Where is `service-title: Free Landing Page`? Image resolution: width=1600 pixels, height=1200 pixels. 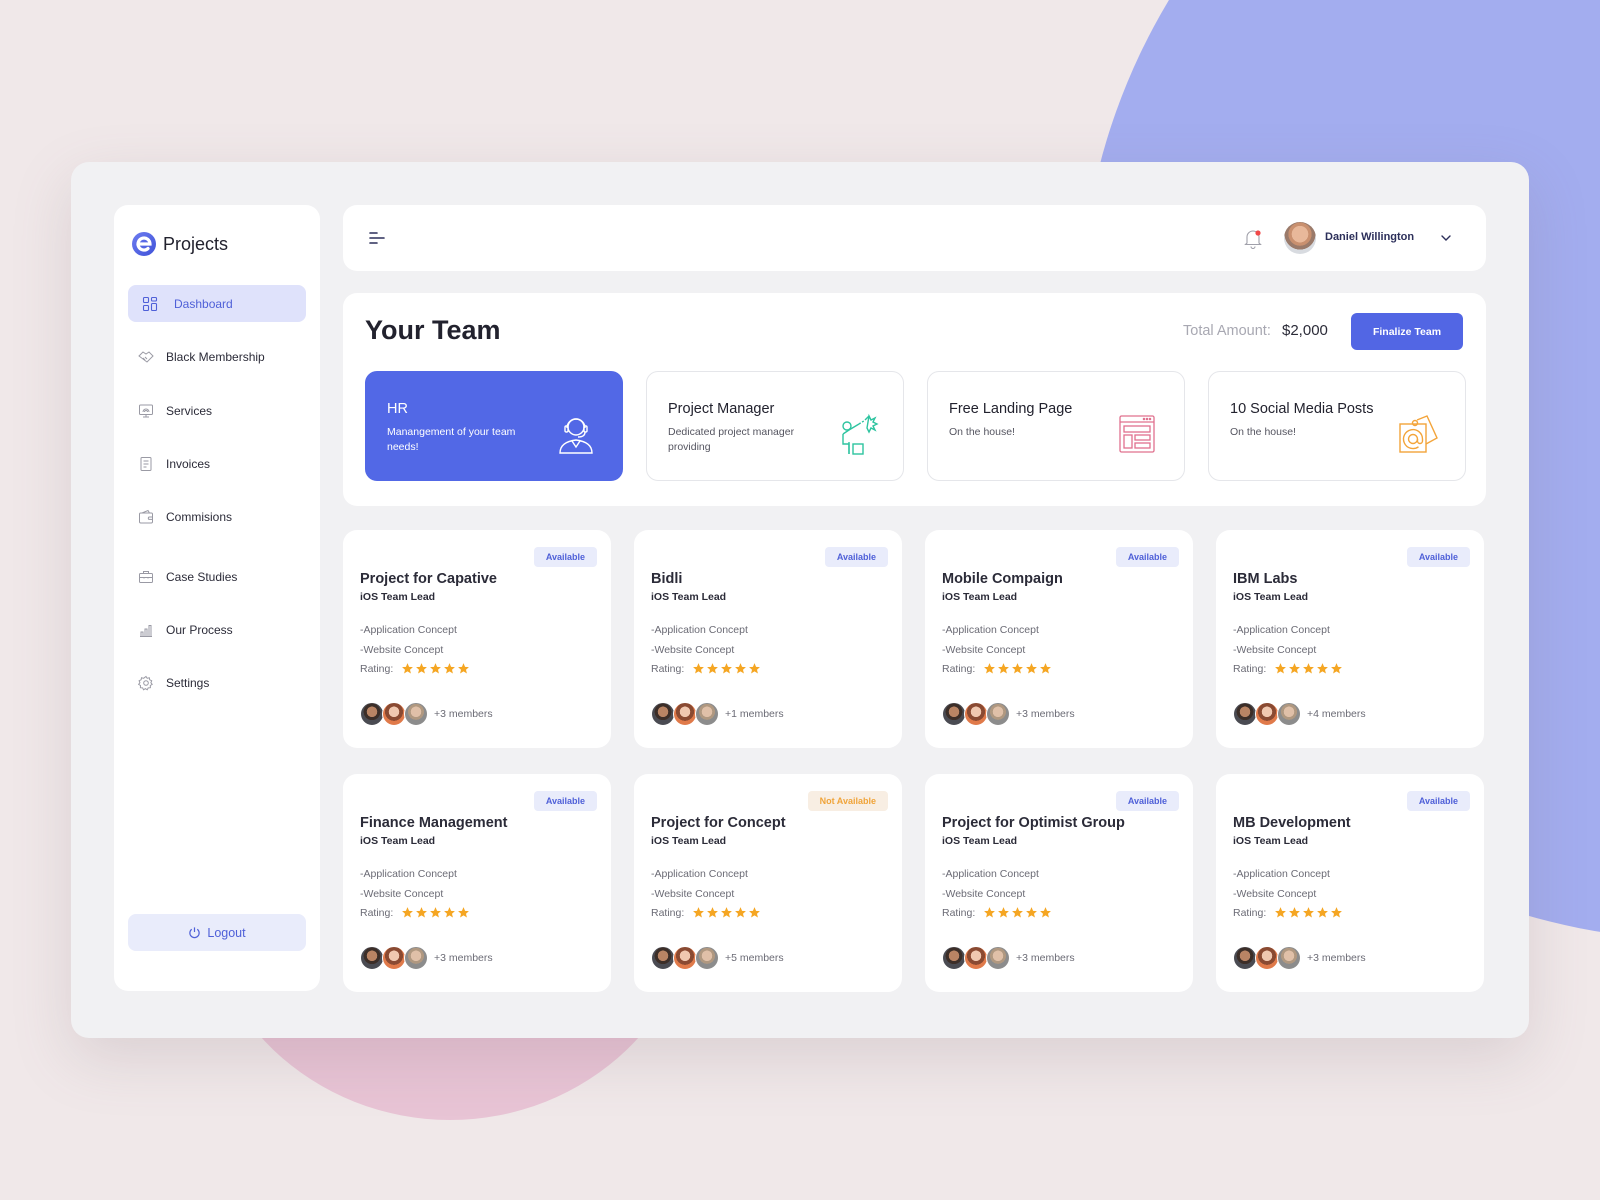
service-title: Free Landing Page is located at coordinates (1011, 409).